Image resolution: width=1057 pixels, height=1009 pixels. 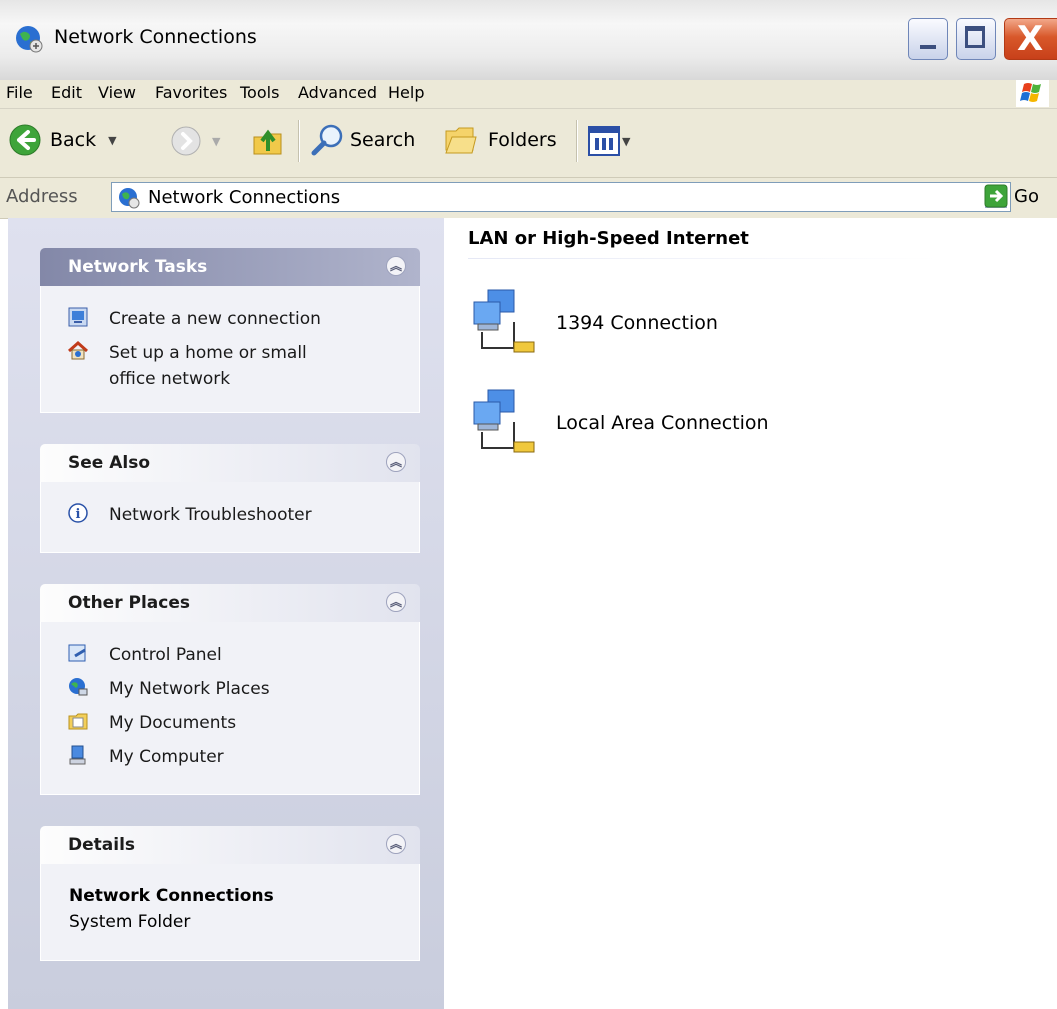 I want to click on address-bar: Address Network Connections ▼ Go, so click(x=528, y=198).